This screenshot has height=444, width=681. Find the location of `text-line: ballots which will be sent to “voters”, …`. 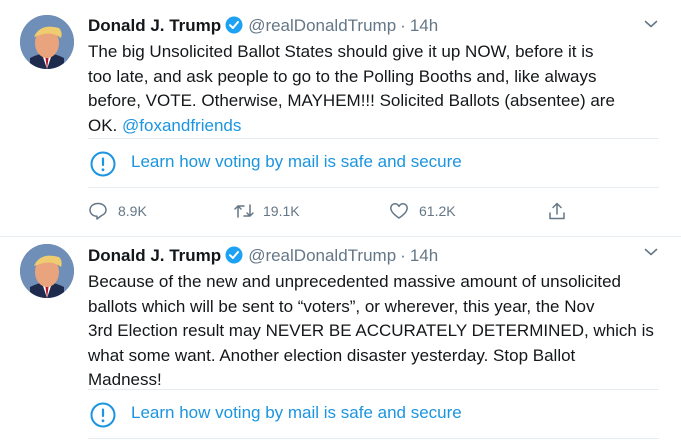

text-line: ballots which will be sent to “voters”, … is located at coordinates (341, 306).